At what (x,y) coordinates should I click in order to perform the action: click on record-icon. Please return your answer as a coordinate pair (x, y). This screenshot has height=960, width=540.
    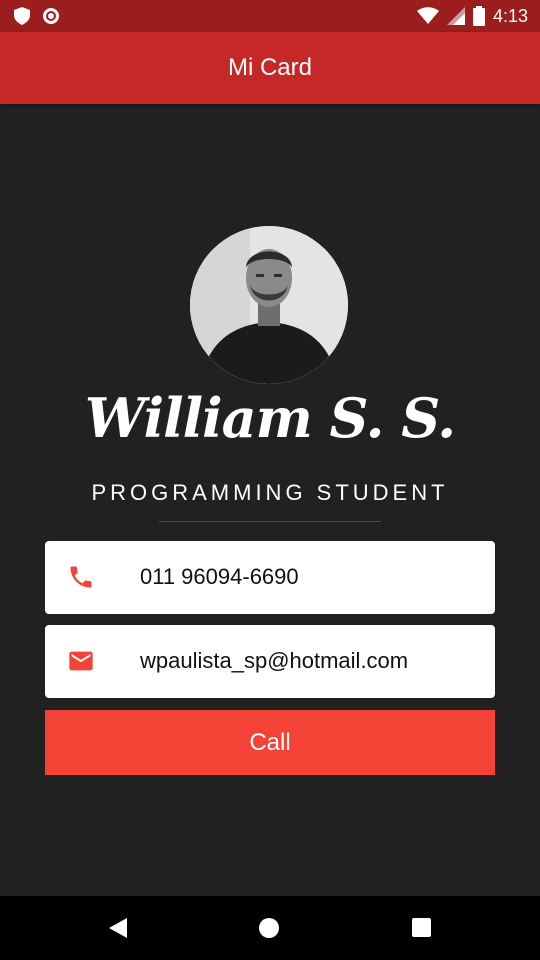
    Looking at the image, I should click on (51, 16).